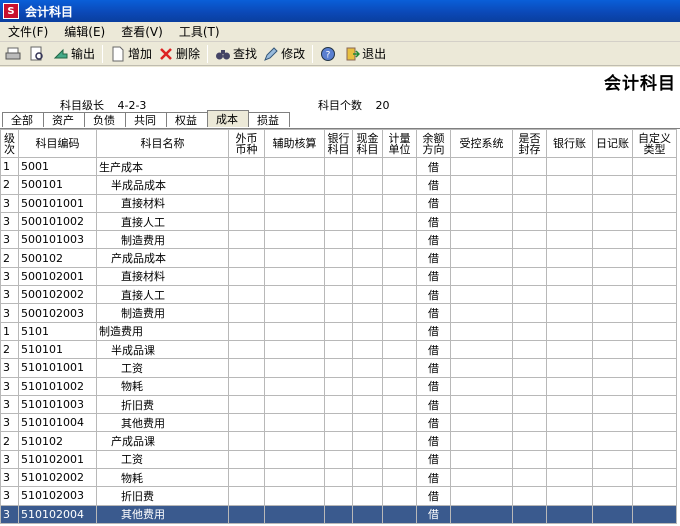  What do you see at coordinates (162, 295) in the screenshot?
I see `account-name-cell: 直接人工` at bounding box center [162, 295].